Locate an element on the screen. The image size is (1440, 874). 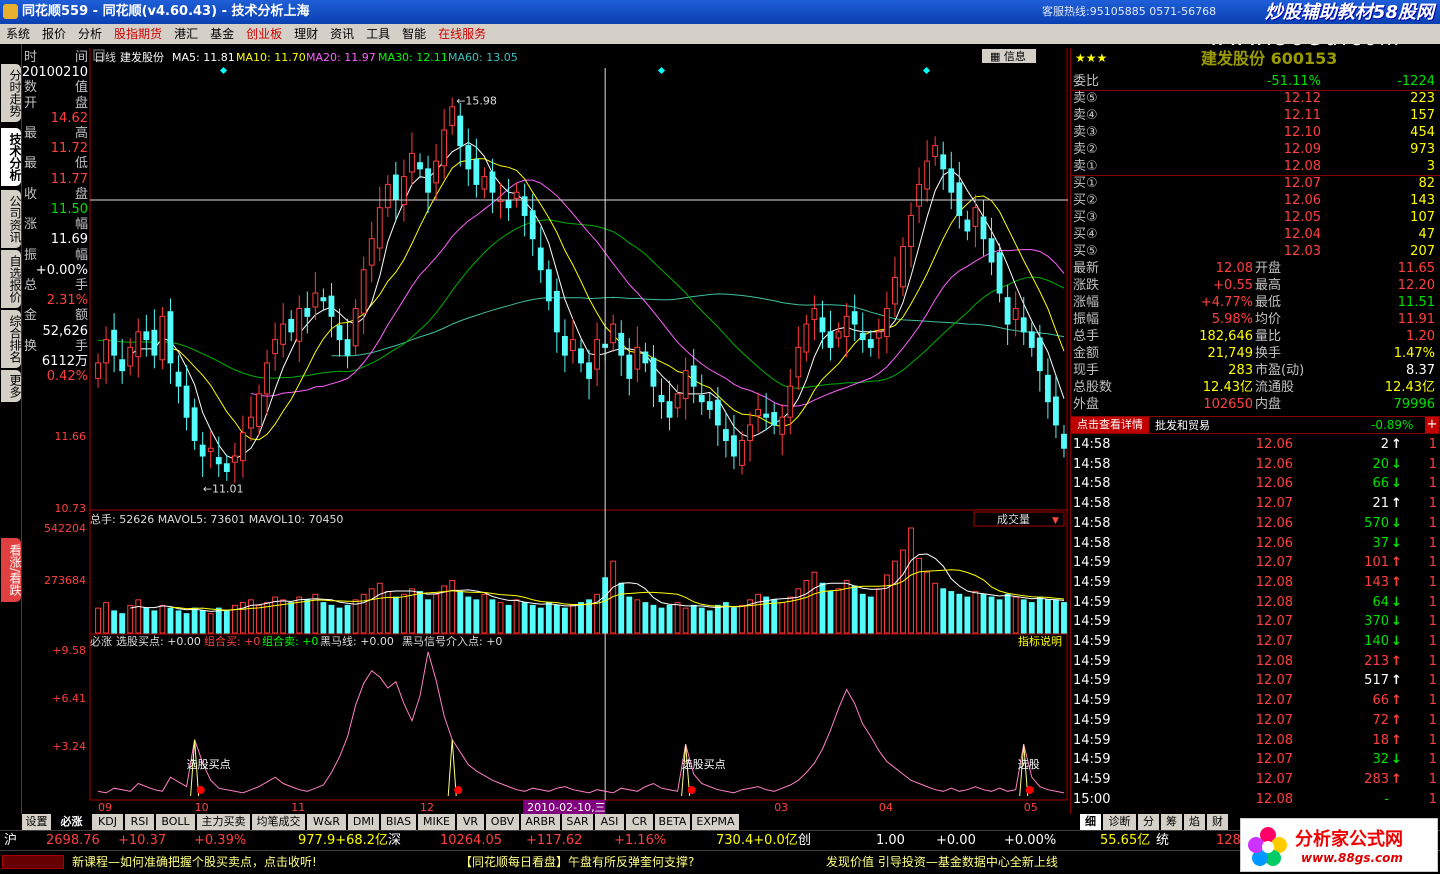
window-title: 同花顺559 - 同花顺(v4.60.43) - 技术分析上海 is located at coordinates (166, 11).